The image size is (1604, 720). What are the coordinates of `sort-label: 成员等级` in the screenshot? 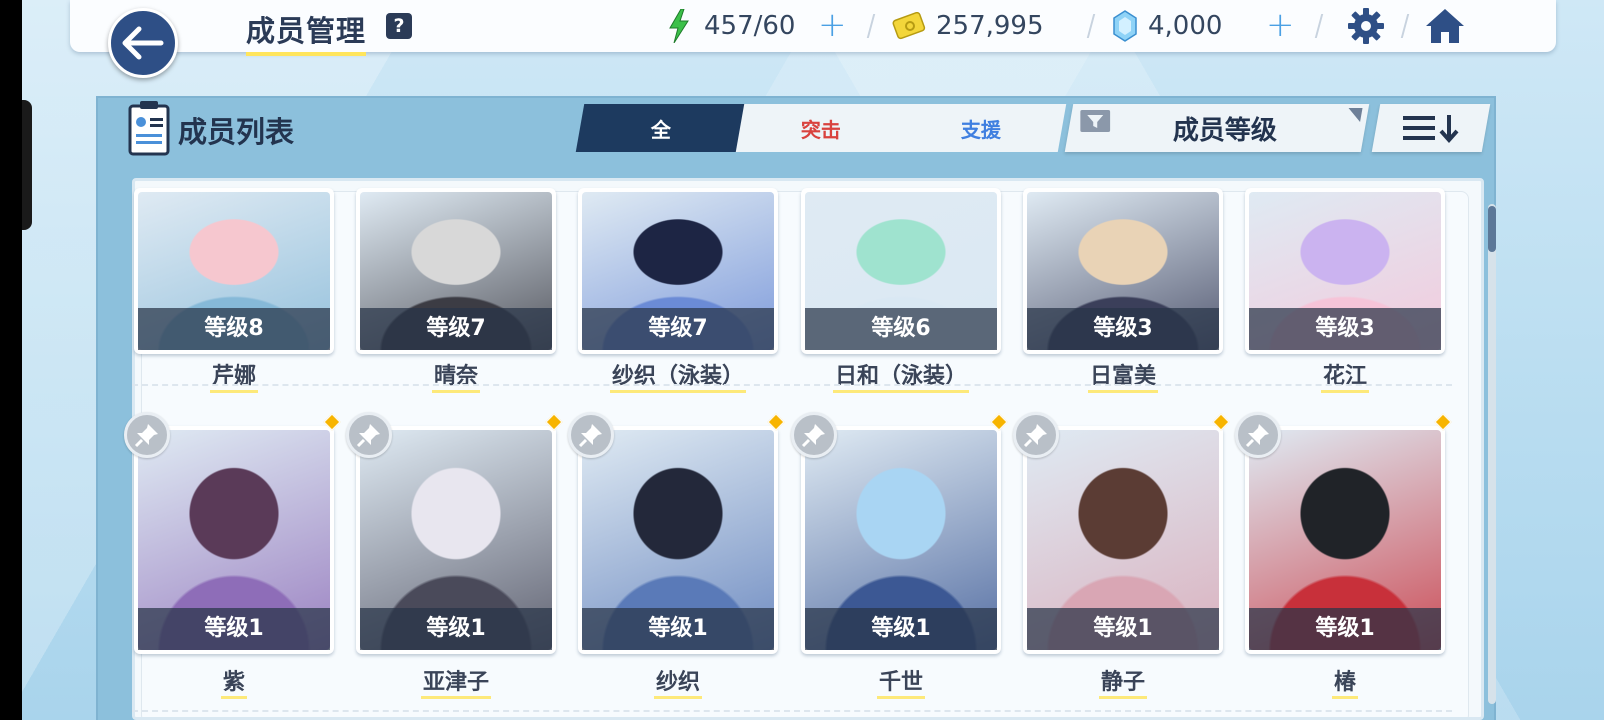 It's located at (1224, 130).